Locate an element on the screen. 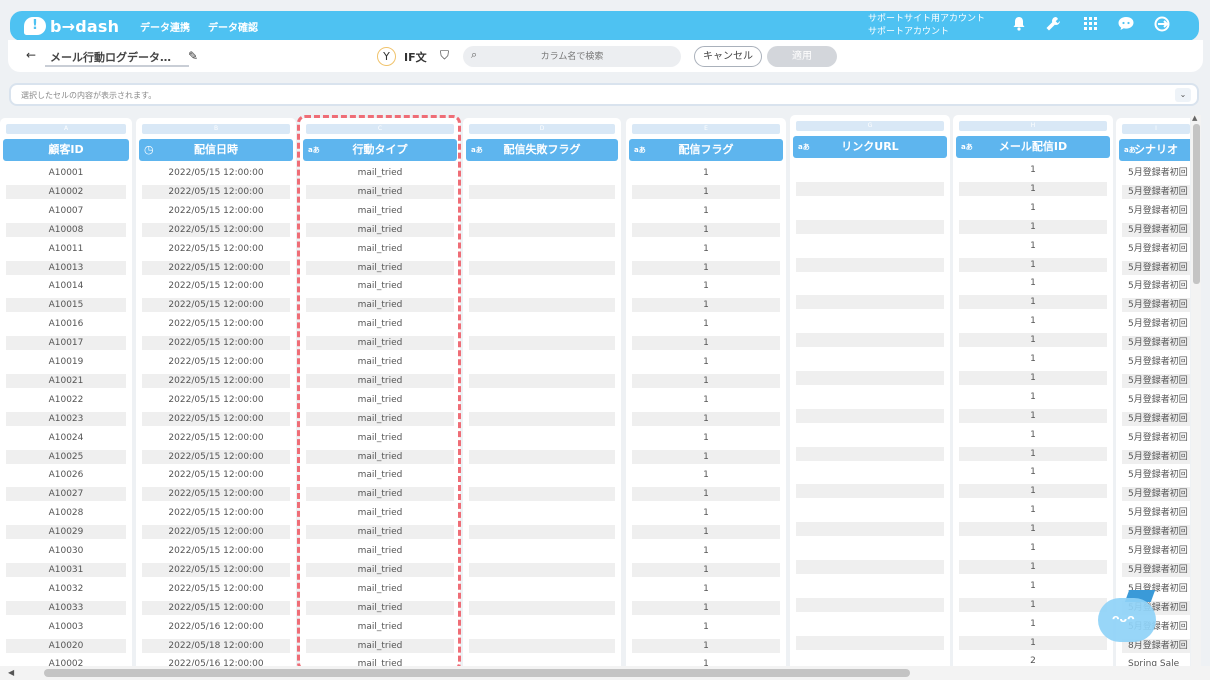 The height and width of the screenshot is (680, 1210). table-cell: A10025 is located at coordinates (66, 456).